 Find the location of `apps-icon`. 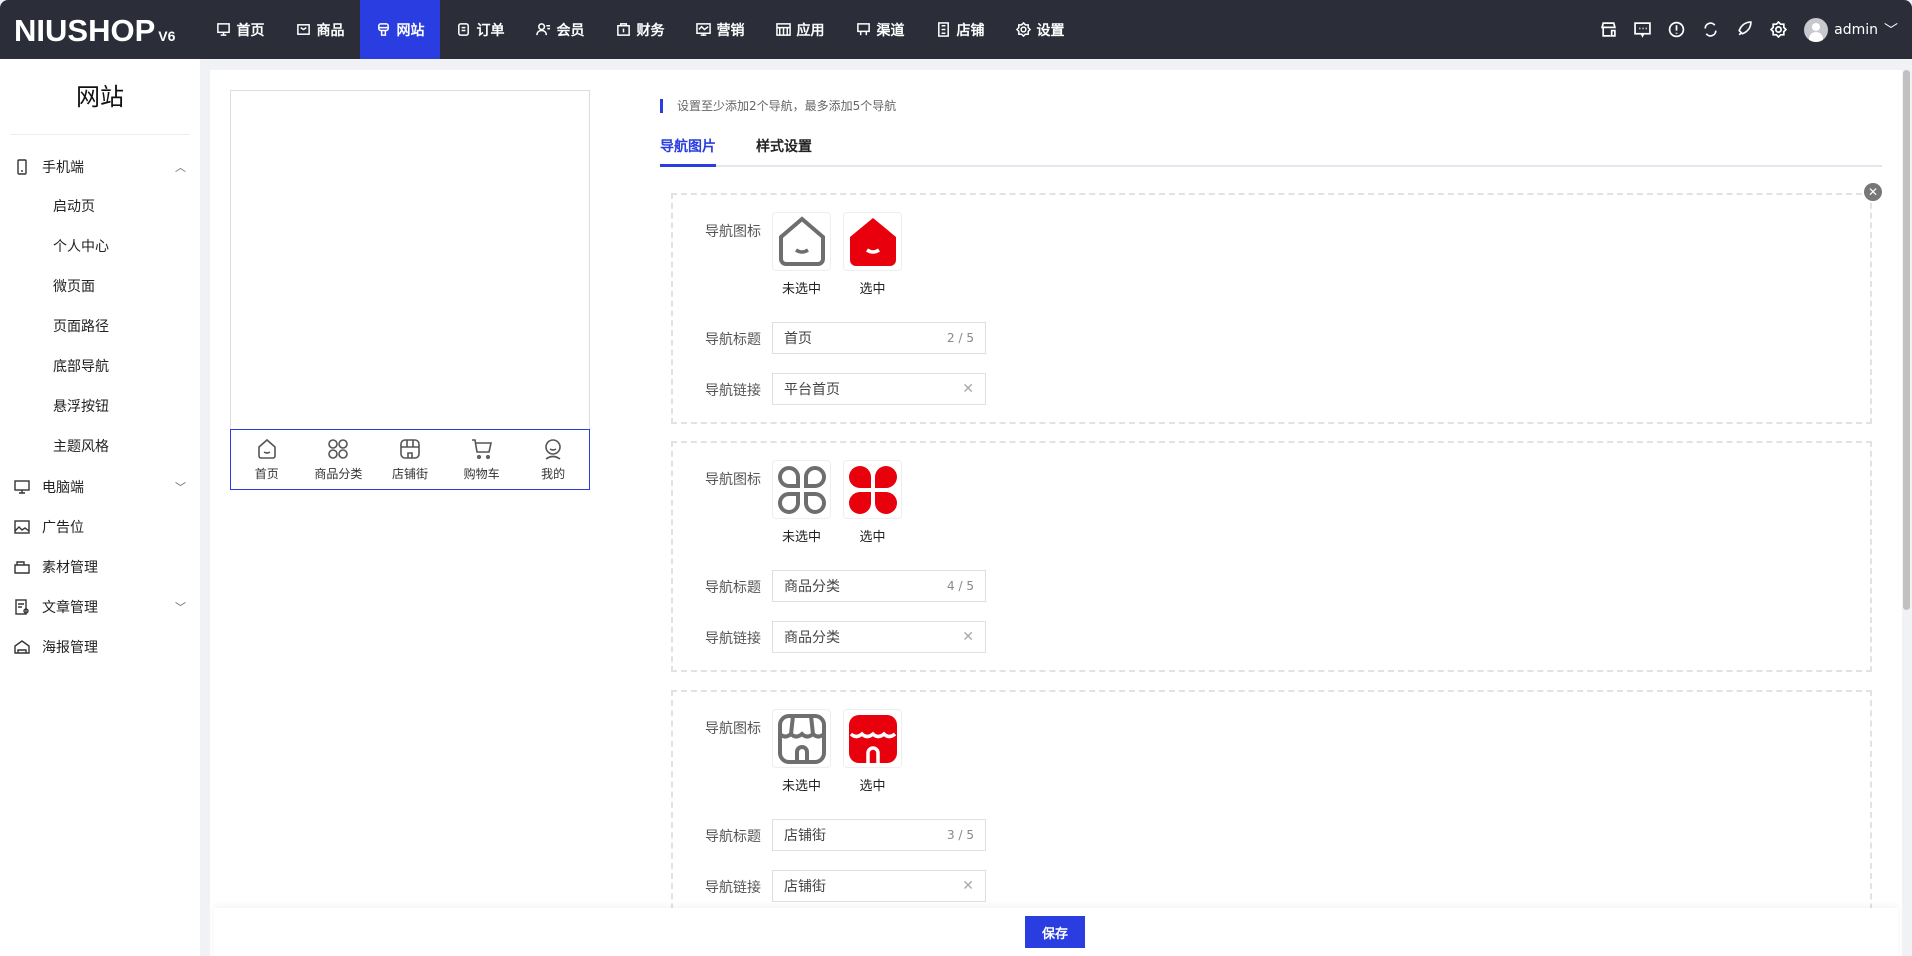

apps-icon is located at coordinates (783, 29).